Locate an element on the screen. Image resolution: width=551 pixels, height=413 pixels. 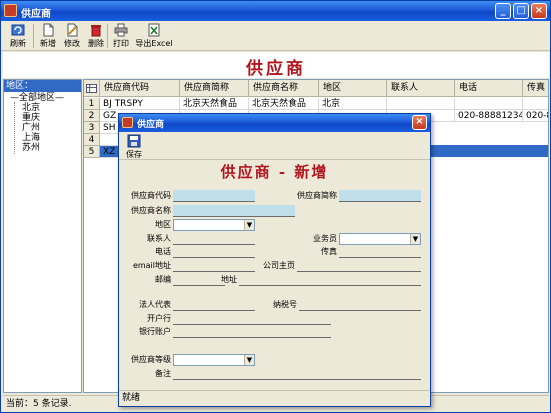
grid-icon is located at coordinates (91, 88).